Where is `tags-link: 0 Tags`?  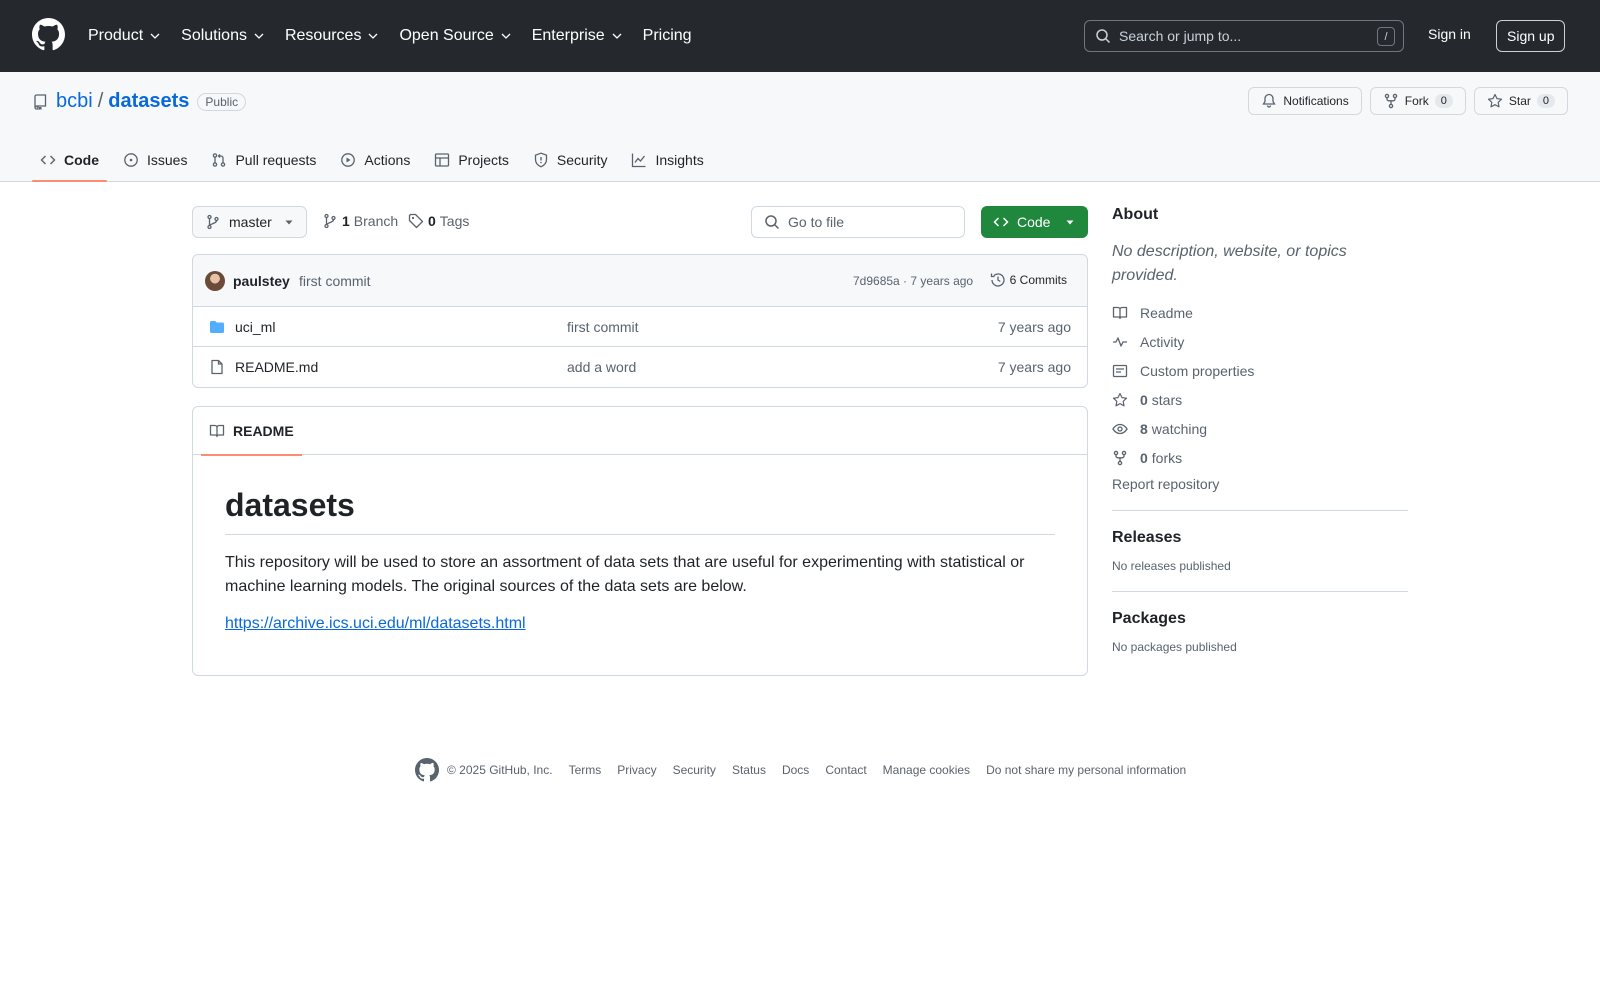
tags-link: 0 Tags is located at coordinates (438, 221).